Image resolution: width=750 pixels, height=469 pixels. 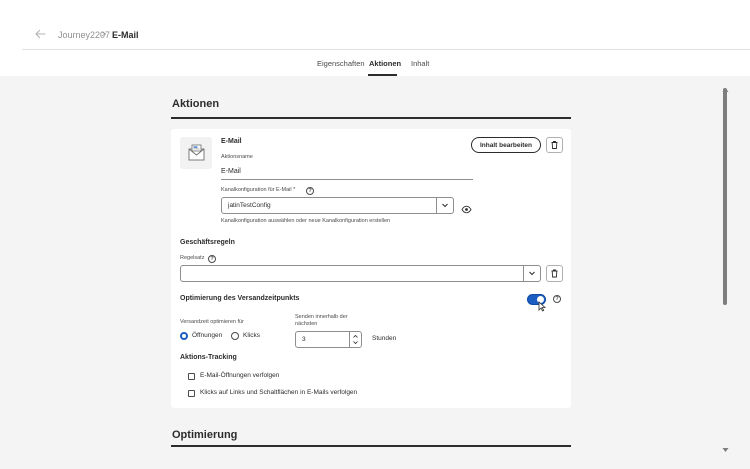 What do you see at coordinates (240, 298) in the screenshot?
I see `send-time-optimization-title: Optimierung des Versandzeitpunkts` at bounding box center [240, 298].